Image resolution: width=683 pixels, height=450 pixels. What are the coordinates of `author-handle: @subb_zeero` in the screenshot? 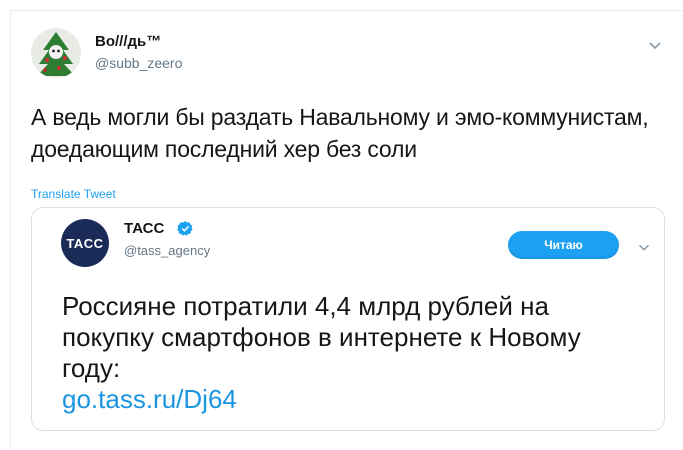 It's located at (138, 63).